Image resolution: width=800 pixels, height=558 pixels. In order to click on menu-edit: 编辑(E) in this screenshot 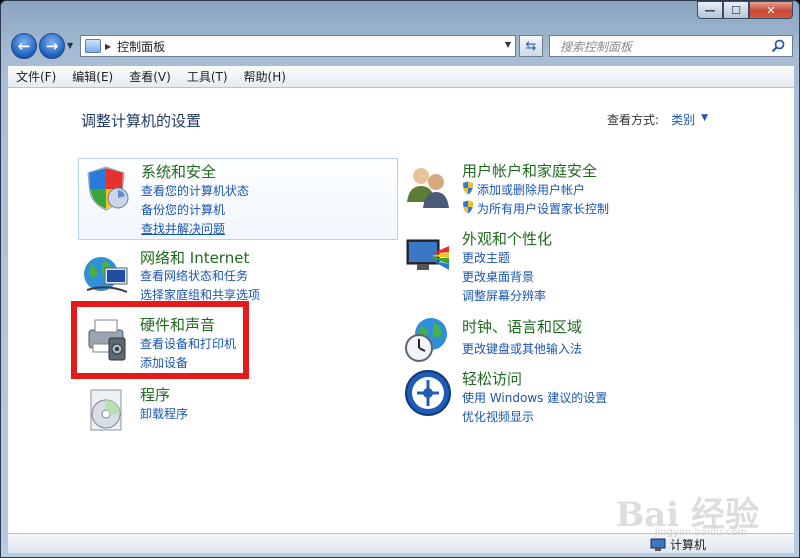, I will do `click(92, 76)`.